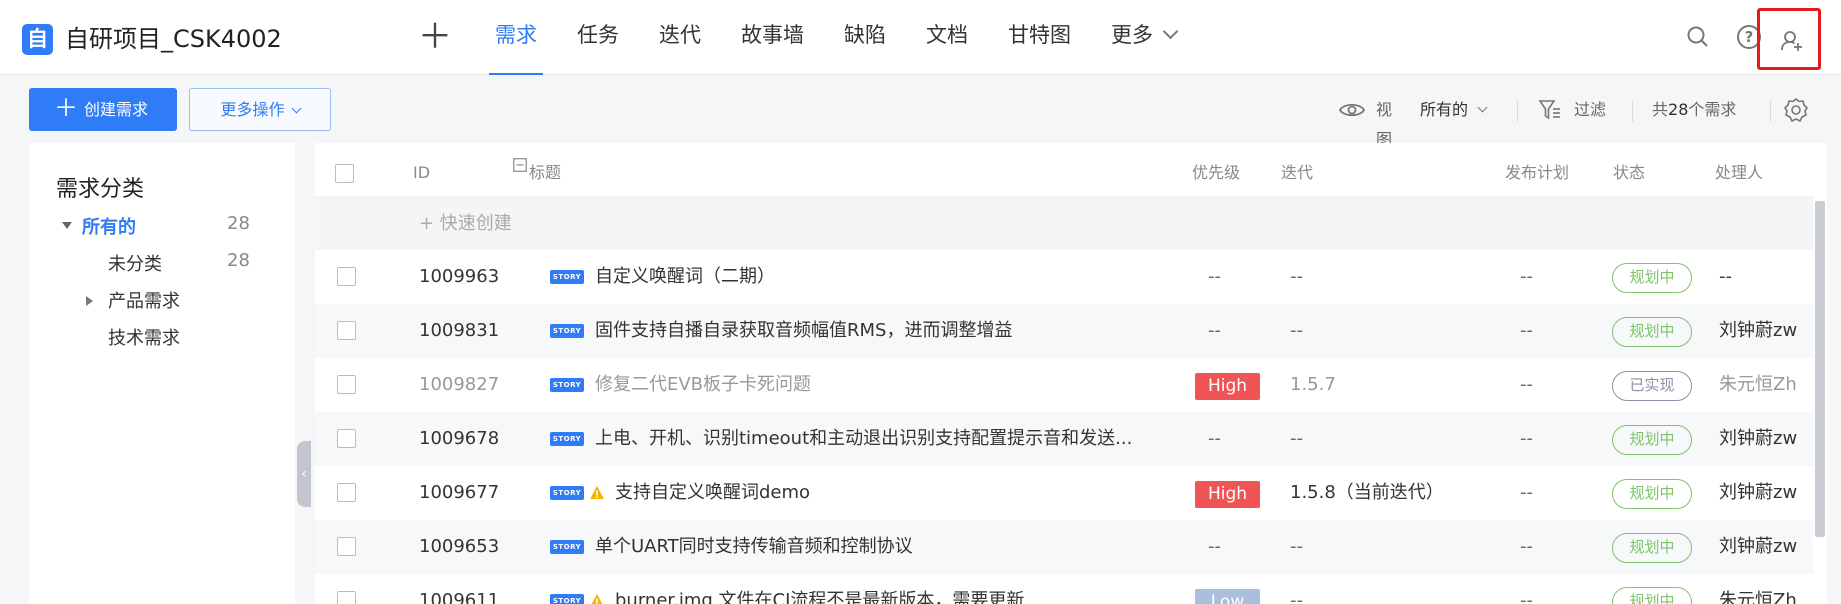  Describe the element at coordinates (1789, 39) in the screenshot. I see `add-member-button` at that location.